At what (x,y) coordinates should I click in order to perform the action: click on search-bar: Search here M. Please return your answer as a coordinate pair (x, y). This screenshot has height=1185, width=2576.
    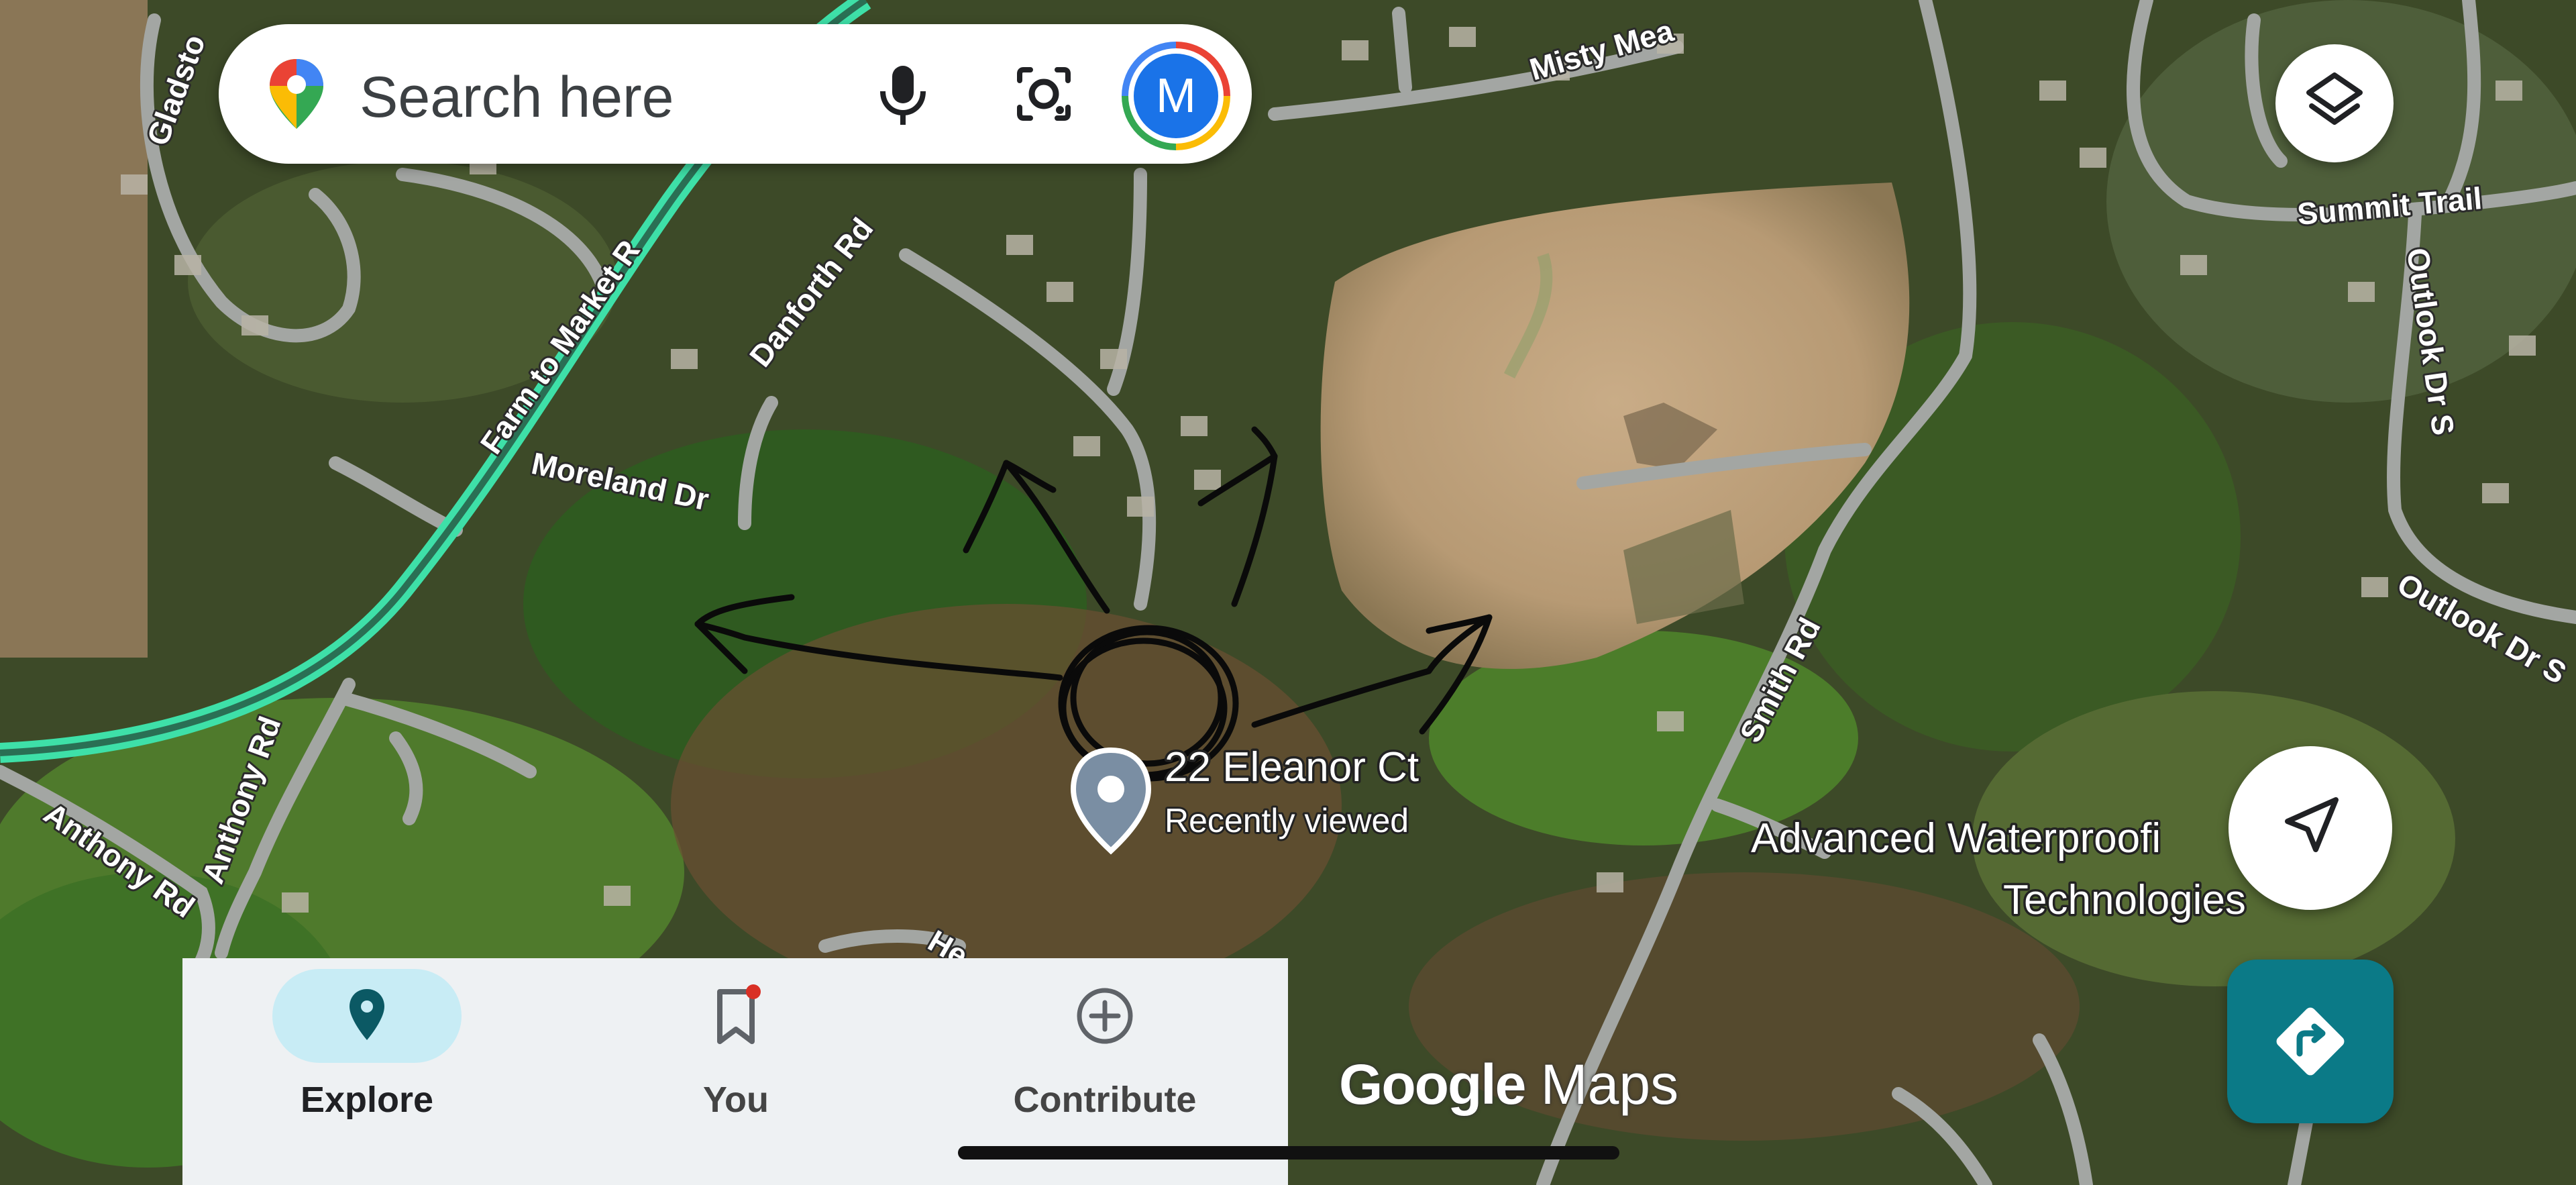
    Looking at the image, I should click on (735, 94).